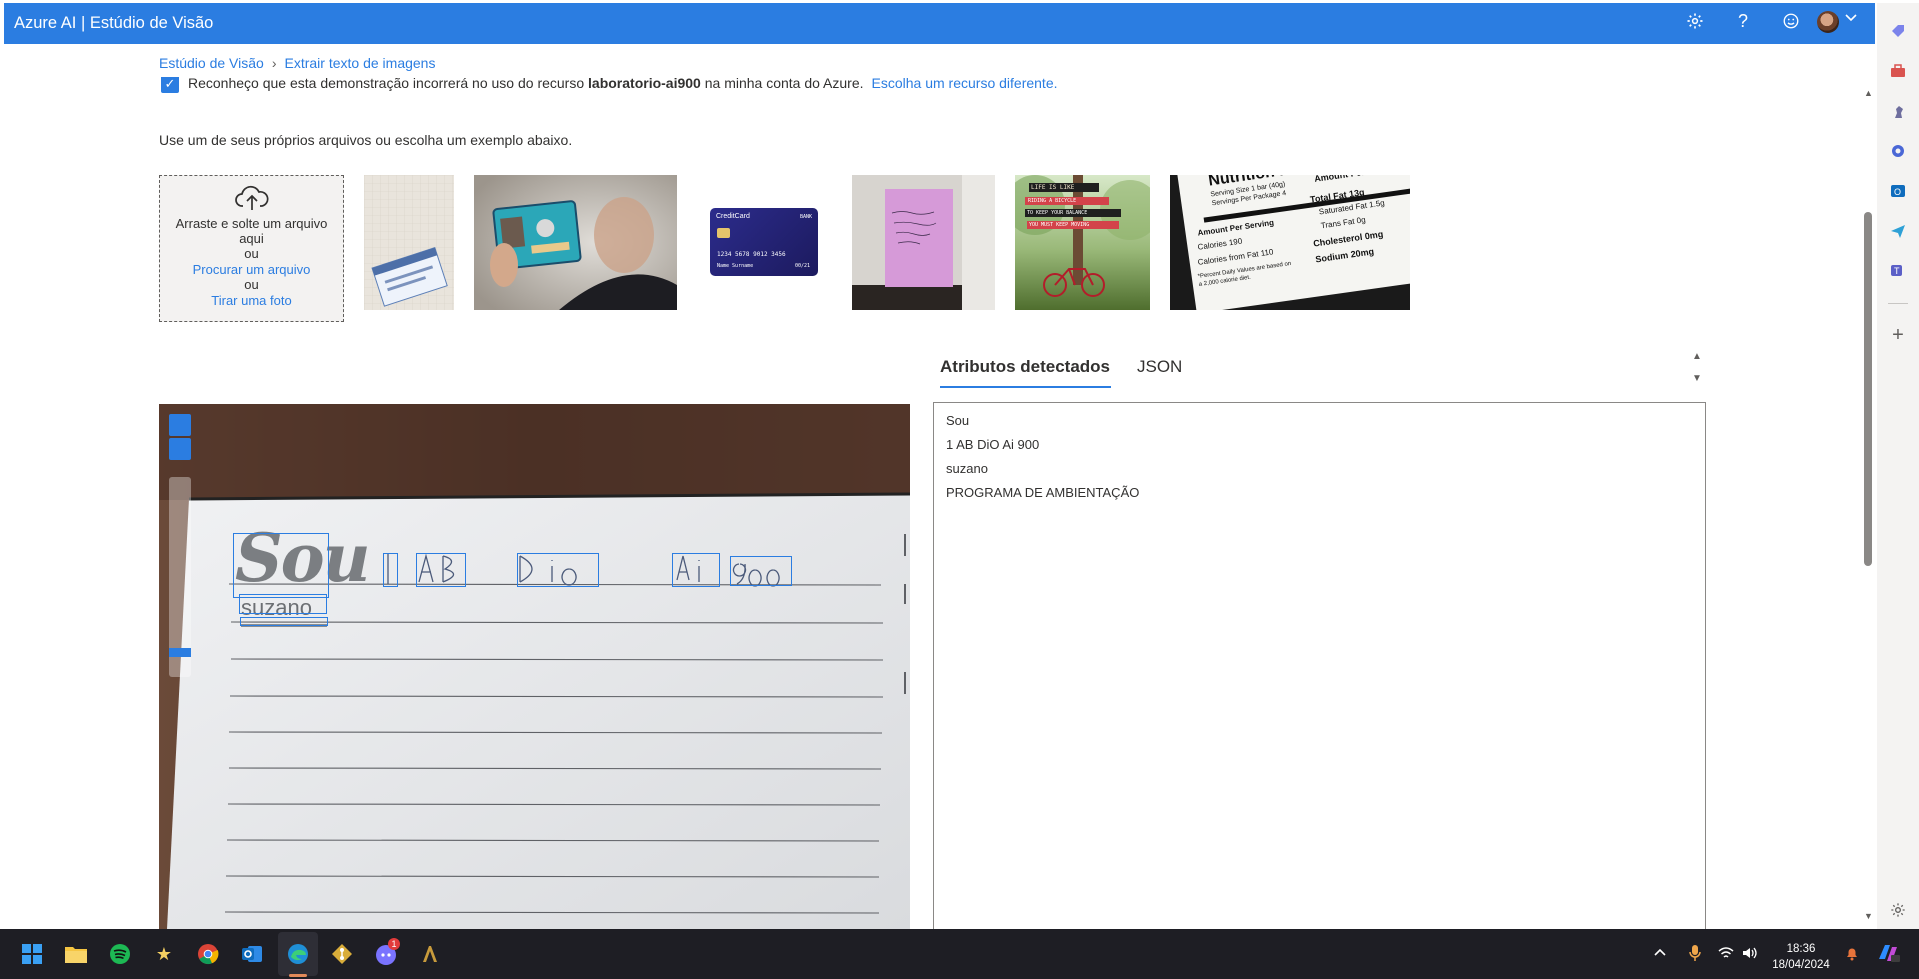 The width and height of the screenshot is (1919, 979). Describe the element at coordinates (180, 449) in the screenshot. I see `zoom-out-button` at that location.